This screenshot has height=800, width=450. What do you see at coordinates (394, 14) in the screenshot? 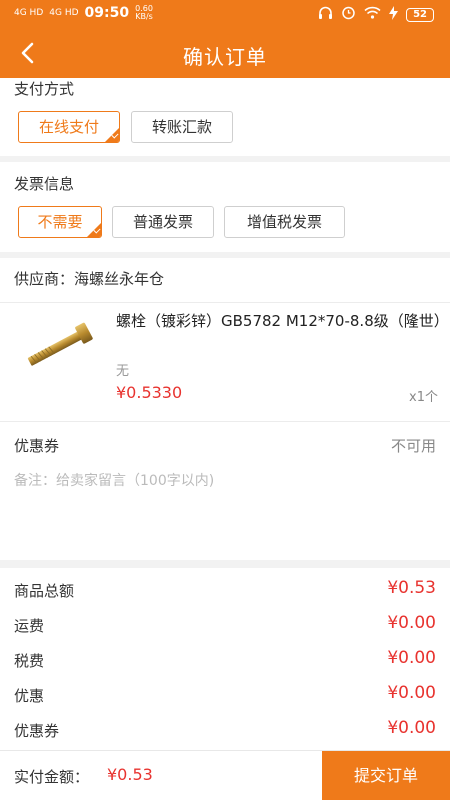
I see `charging-icon` at bounding box center [394, 14].